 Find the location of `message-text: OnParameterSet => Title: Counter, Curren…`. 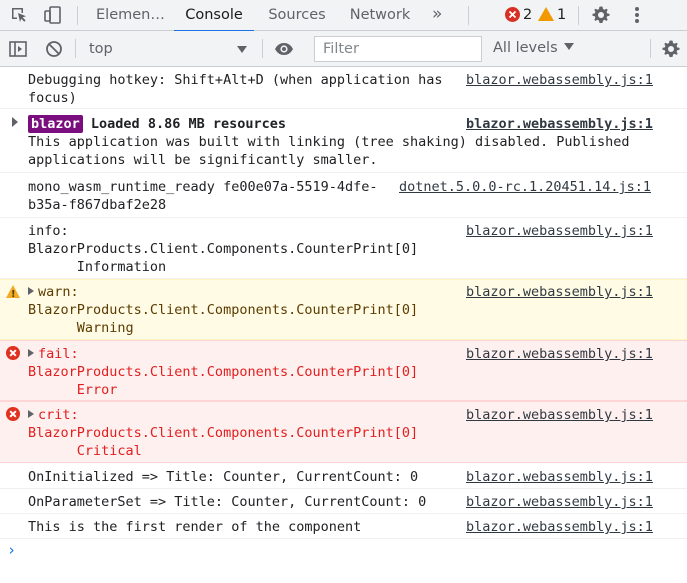

message-text: OnParameterSet => Title: Counter, Curren… is located at coordinates (227, 502).